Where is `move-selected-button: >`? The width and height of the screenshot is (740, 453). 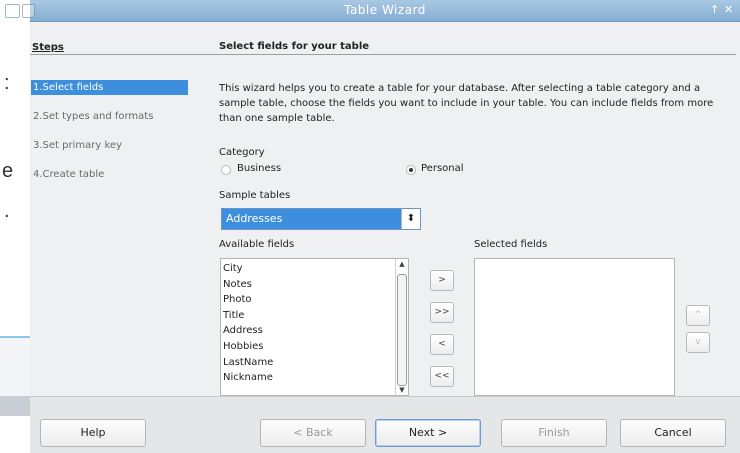 move-selected-button: > is located at coordinates (442, 280).